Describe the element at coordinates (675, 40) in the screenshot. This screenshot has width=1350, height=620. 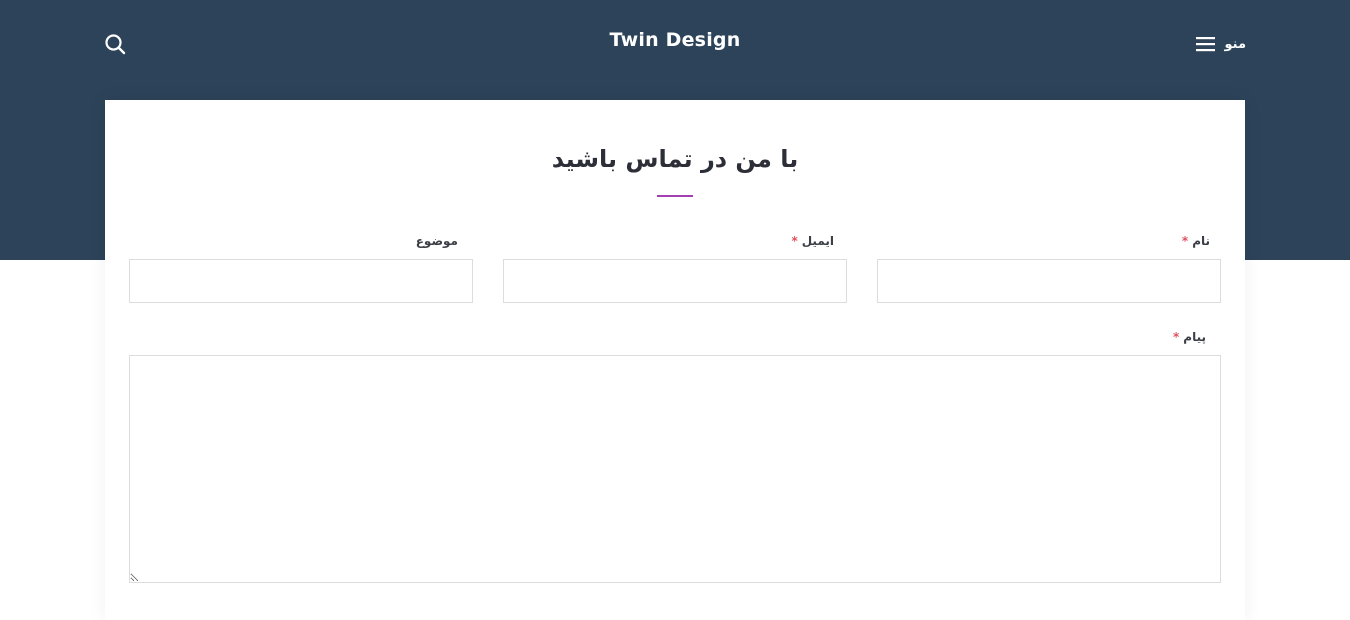
I see `site-title: Twin Design` at that location.